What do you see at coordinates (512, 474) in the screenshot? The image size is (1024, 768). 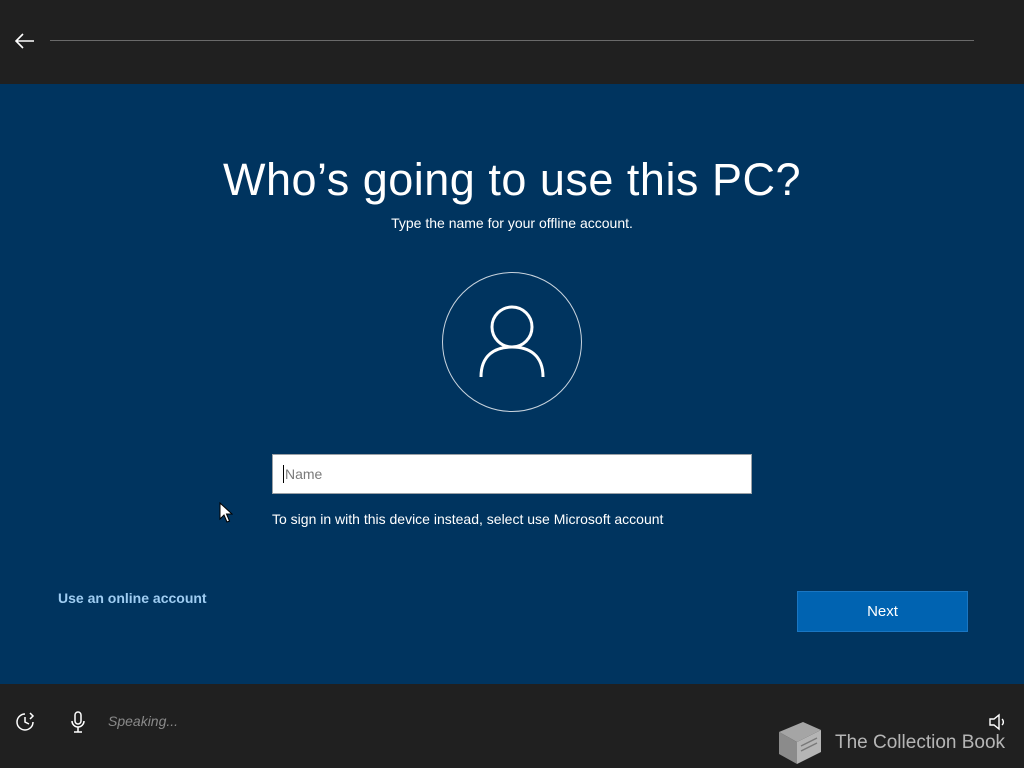 I see `name-input` at bounding box center [512, 474].